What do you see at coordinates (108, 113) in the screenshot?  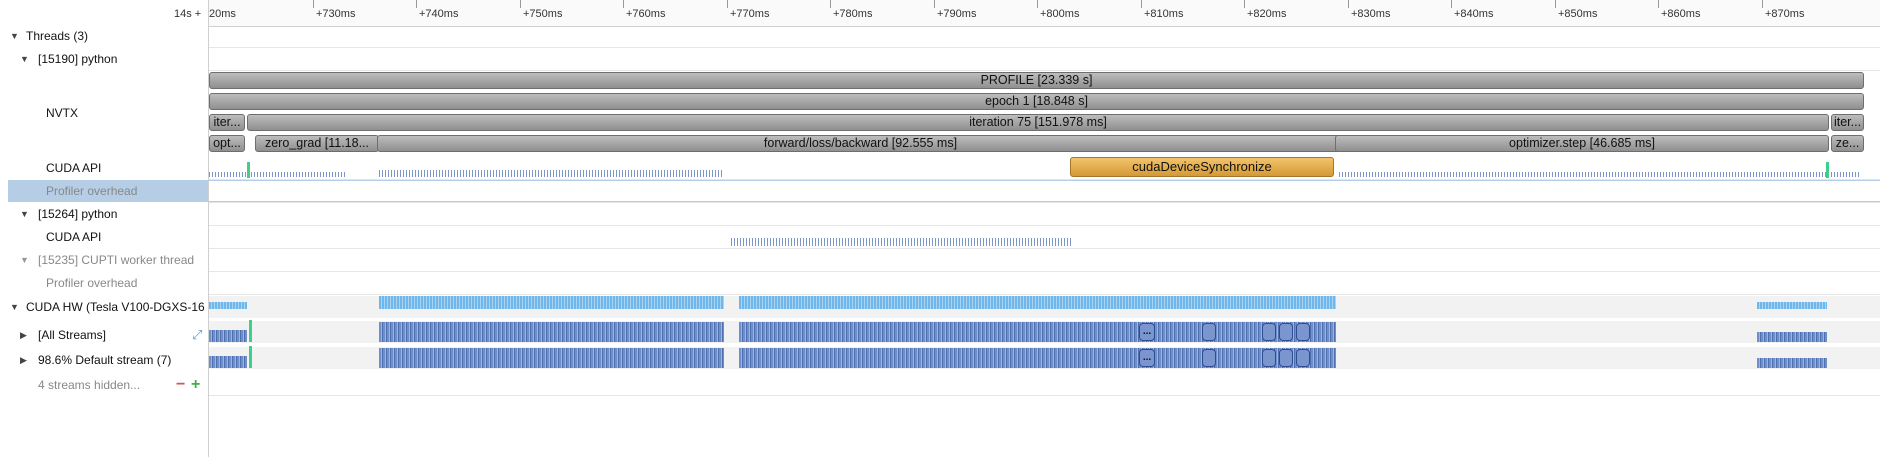 I see `nvtx-row: NVTX` at bounding box center [108, 113].